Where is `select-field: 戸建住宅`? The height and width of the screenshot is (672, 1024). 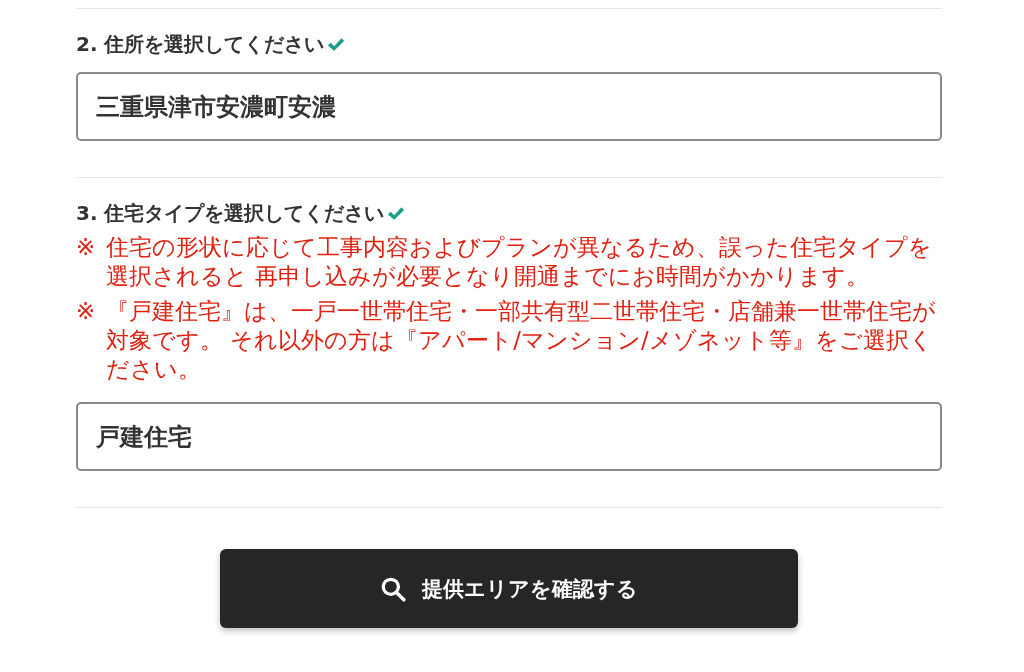
select-field: 戸建住宅 is located at coordinates (509, 436).